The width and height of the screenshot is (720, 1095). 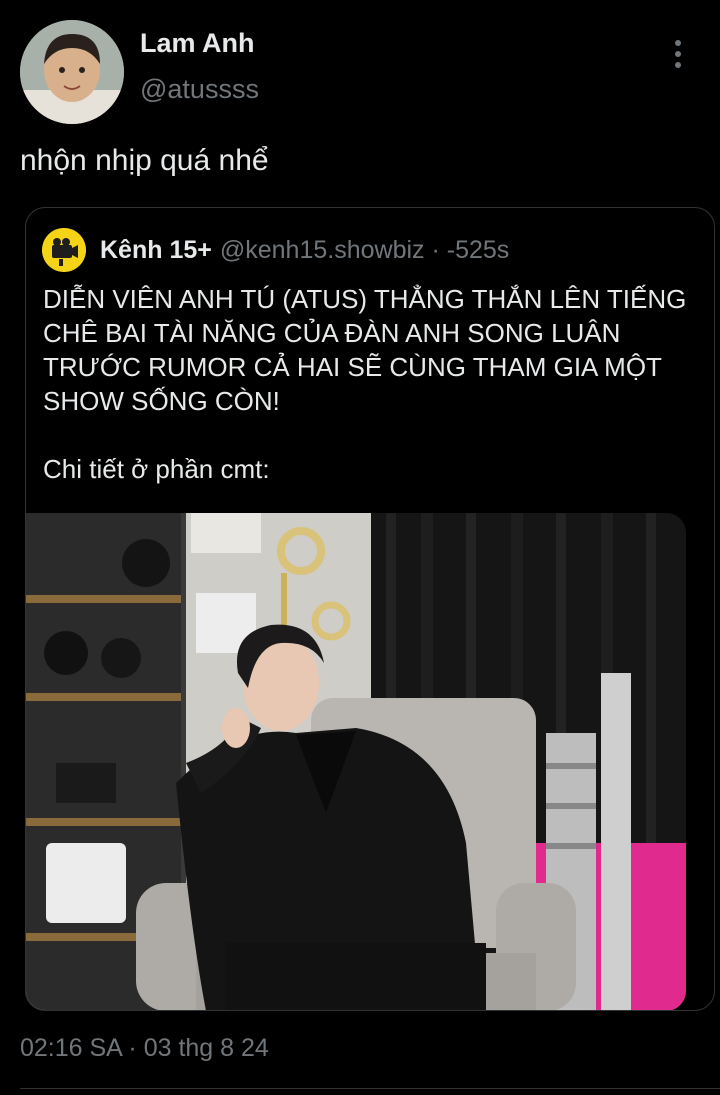 What do you see at coordinates (364, 249) in the screenshot?
I see `quoted-author-meta: @kenh15.showbiz · -525s` at bounding box center [364, 249].